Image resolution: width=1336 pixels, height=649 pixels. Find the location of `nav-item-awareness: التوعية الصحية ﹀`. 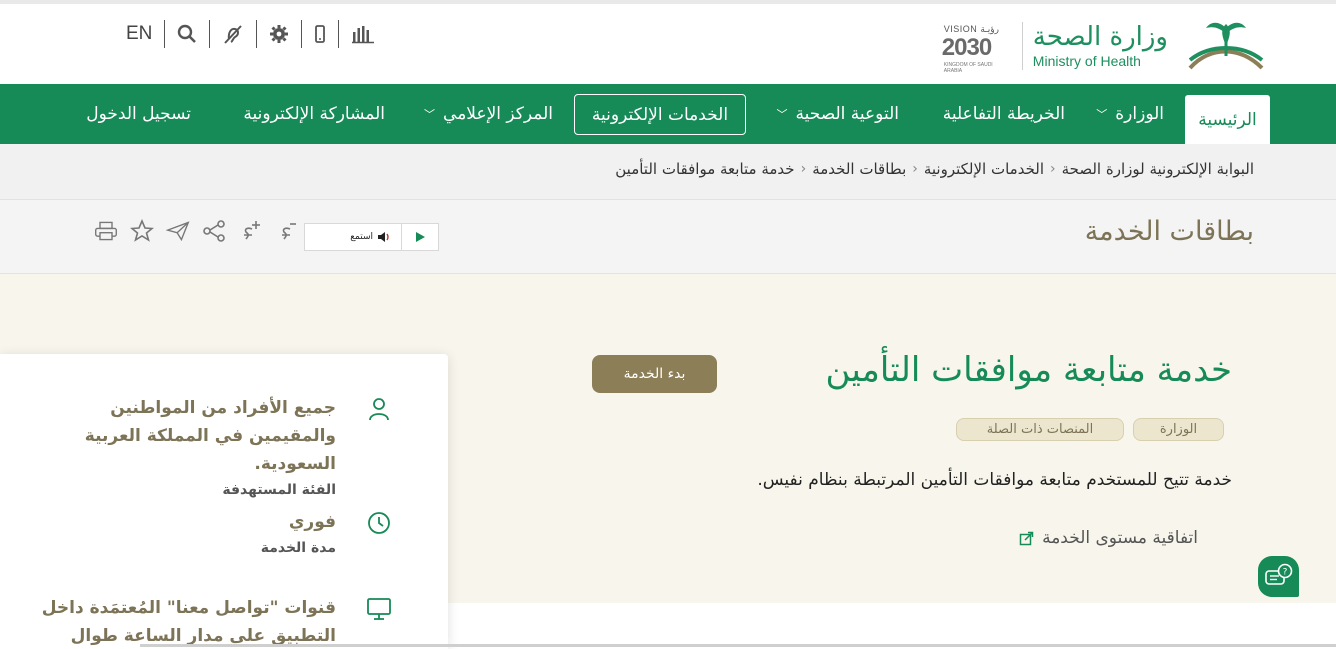

nav-item-awareness: التوعية الصحية ﹀ is located at coordinates (838, 114).